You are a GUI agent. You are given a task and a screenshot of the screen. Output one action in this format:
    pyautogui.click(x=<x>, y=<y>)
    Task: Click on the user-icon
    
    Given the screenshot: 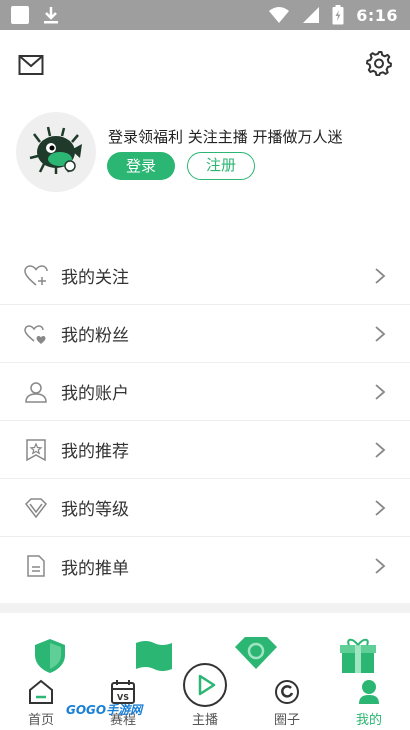 What is the action you would take?
    pyautogui.click(x=36, y=392)
    